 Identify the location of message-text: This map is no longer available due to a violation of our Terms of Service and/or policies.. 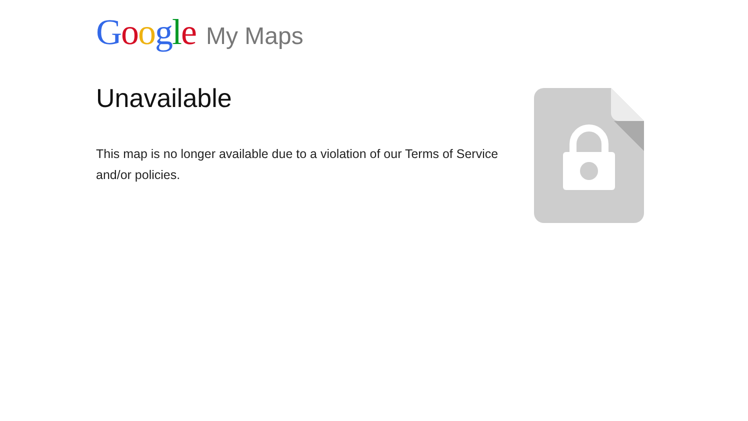
(298, 165).